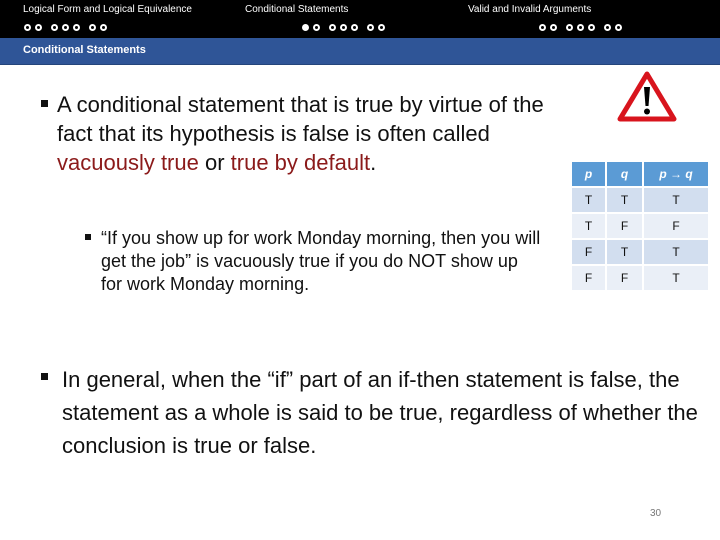 Image resolution: width=720 pixels, height=540 pixels. What do you see at coordinates (647, 96) in the screenshot?
I see `warning-triangle-icon` at bounding box center [647, 96].